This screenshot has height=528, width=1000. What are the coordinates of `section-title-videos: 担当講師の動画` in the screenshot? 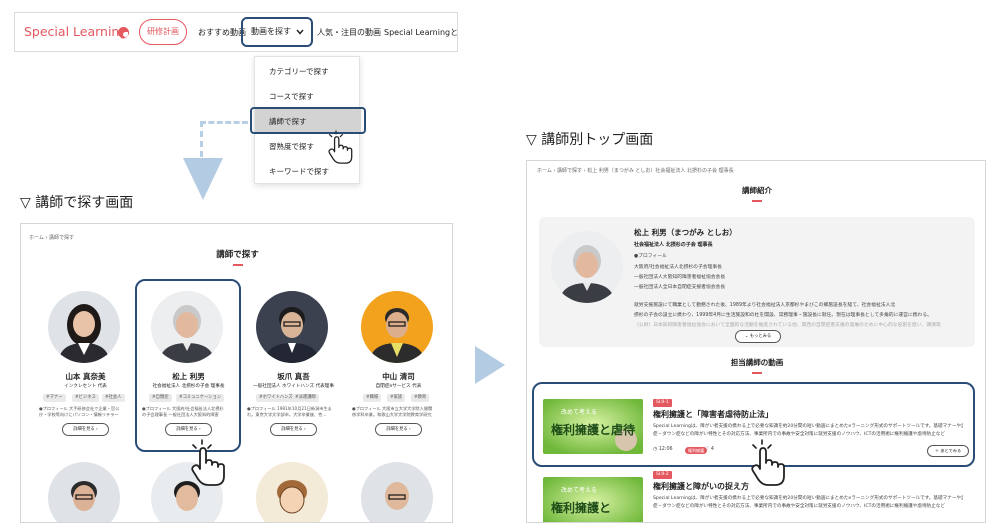 It's located at (757, 362).